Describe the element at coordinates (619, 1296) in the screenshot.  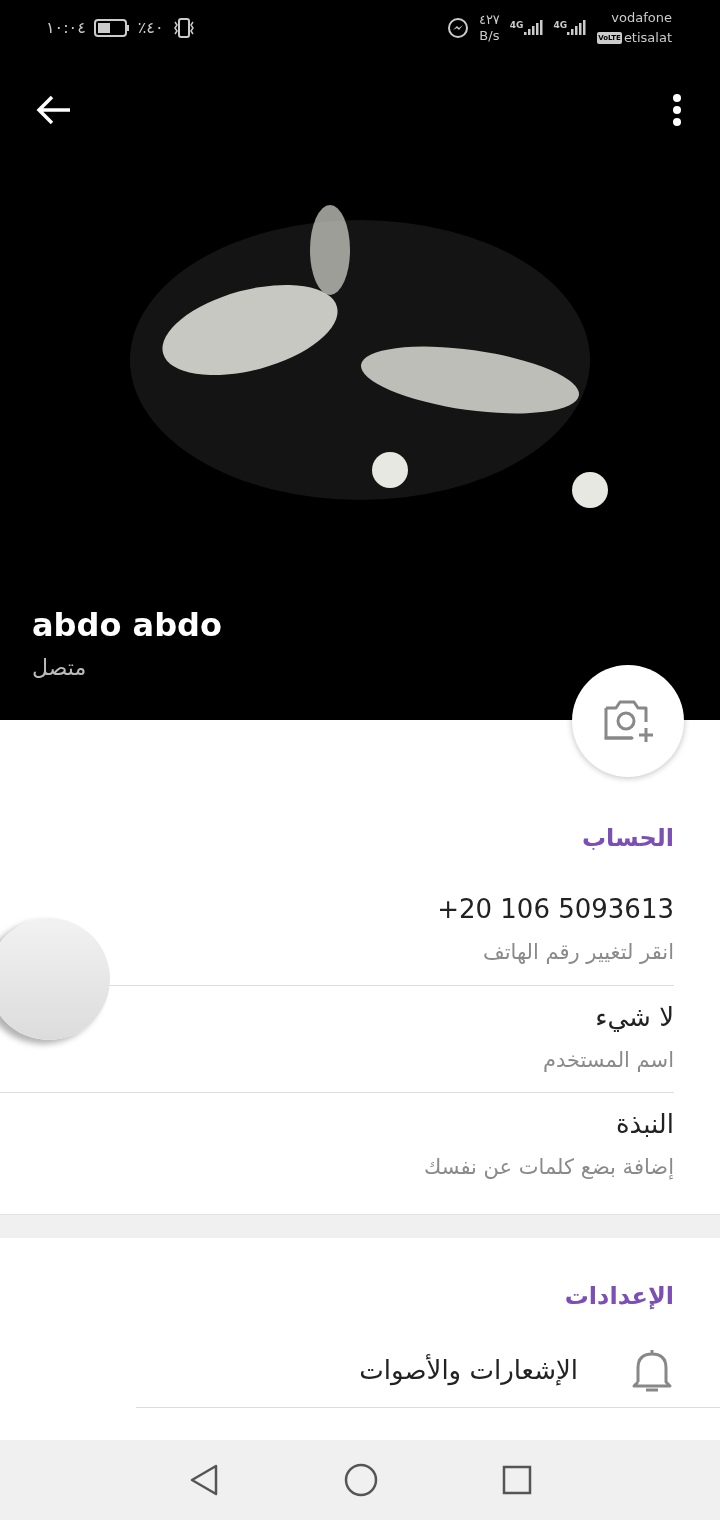
I see `section-title: الإعدادات` at that location.